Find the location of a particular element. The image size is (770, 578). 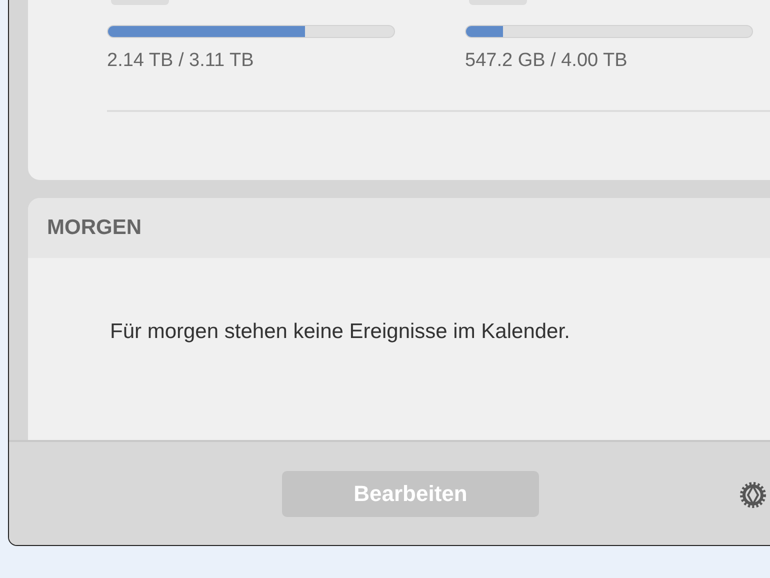

panel-title: MORGEN is located at coordinates (94, 228).